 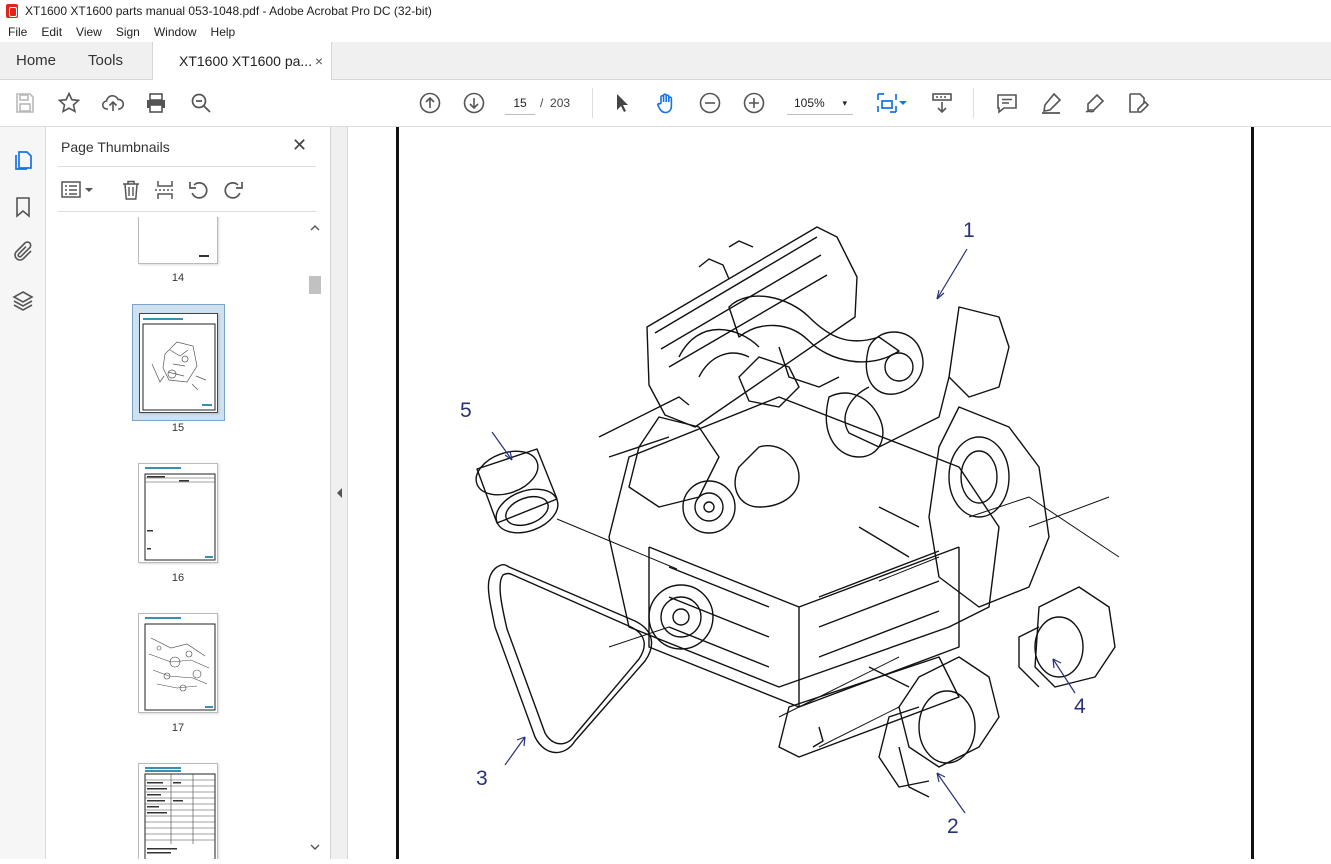 What do you see at coordinates (665, 61) in the screenshot?
I see `tab-bar: Home Tools XT1600 XT1600 pa... ×` at bounding box center [665, 61].